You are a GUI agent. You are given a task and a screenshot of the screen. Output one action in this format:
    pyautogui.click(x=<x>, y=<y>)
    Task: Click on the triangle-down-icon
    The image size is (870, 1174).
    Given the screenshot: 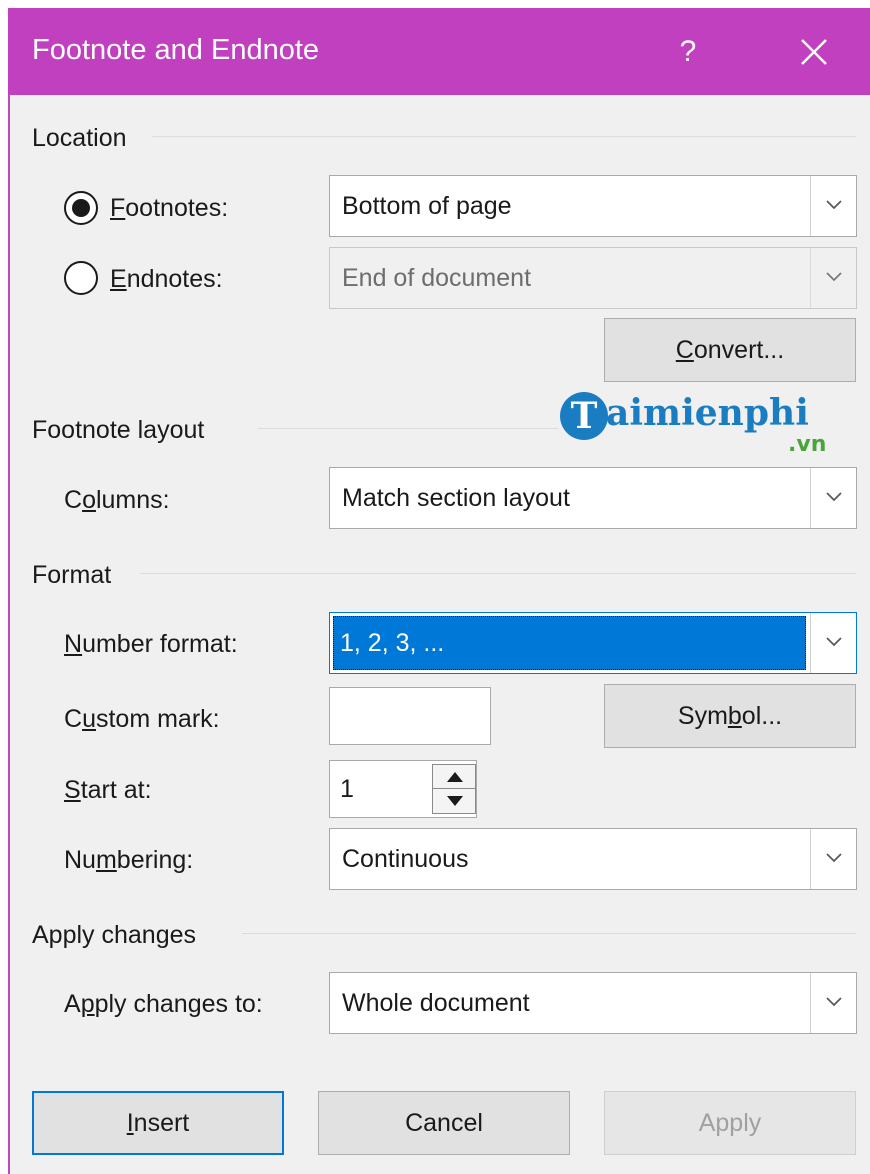 What is the action you would take?
    pyautogui.click(x=455, y=801)
    